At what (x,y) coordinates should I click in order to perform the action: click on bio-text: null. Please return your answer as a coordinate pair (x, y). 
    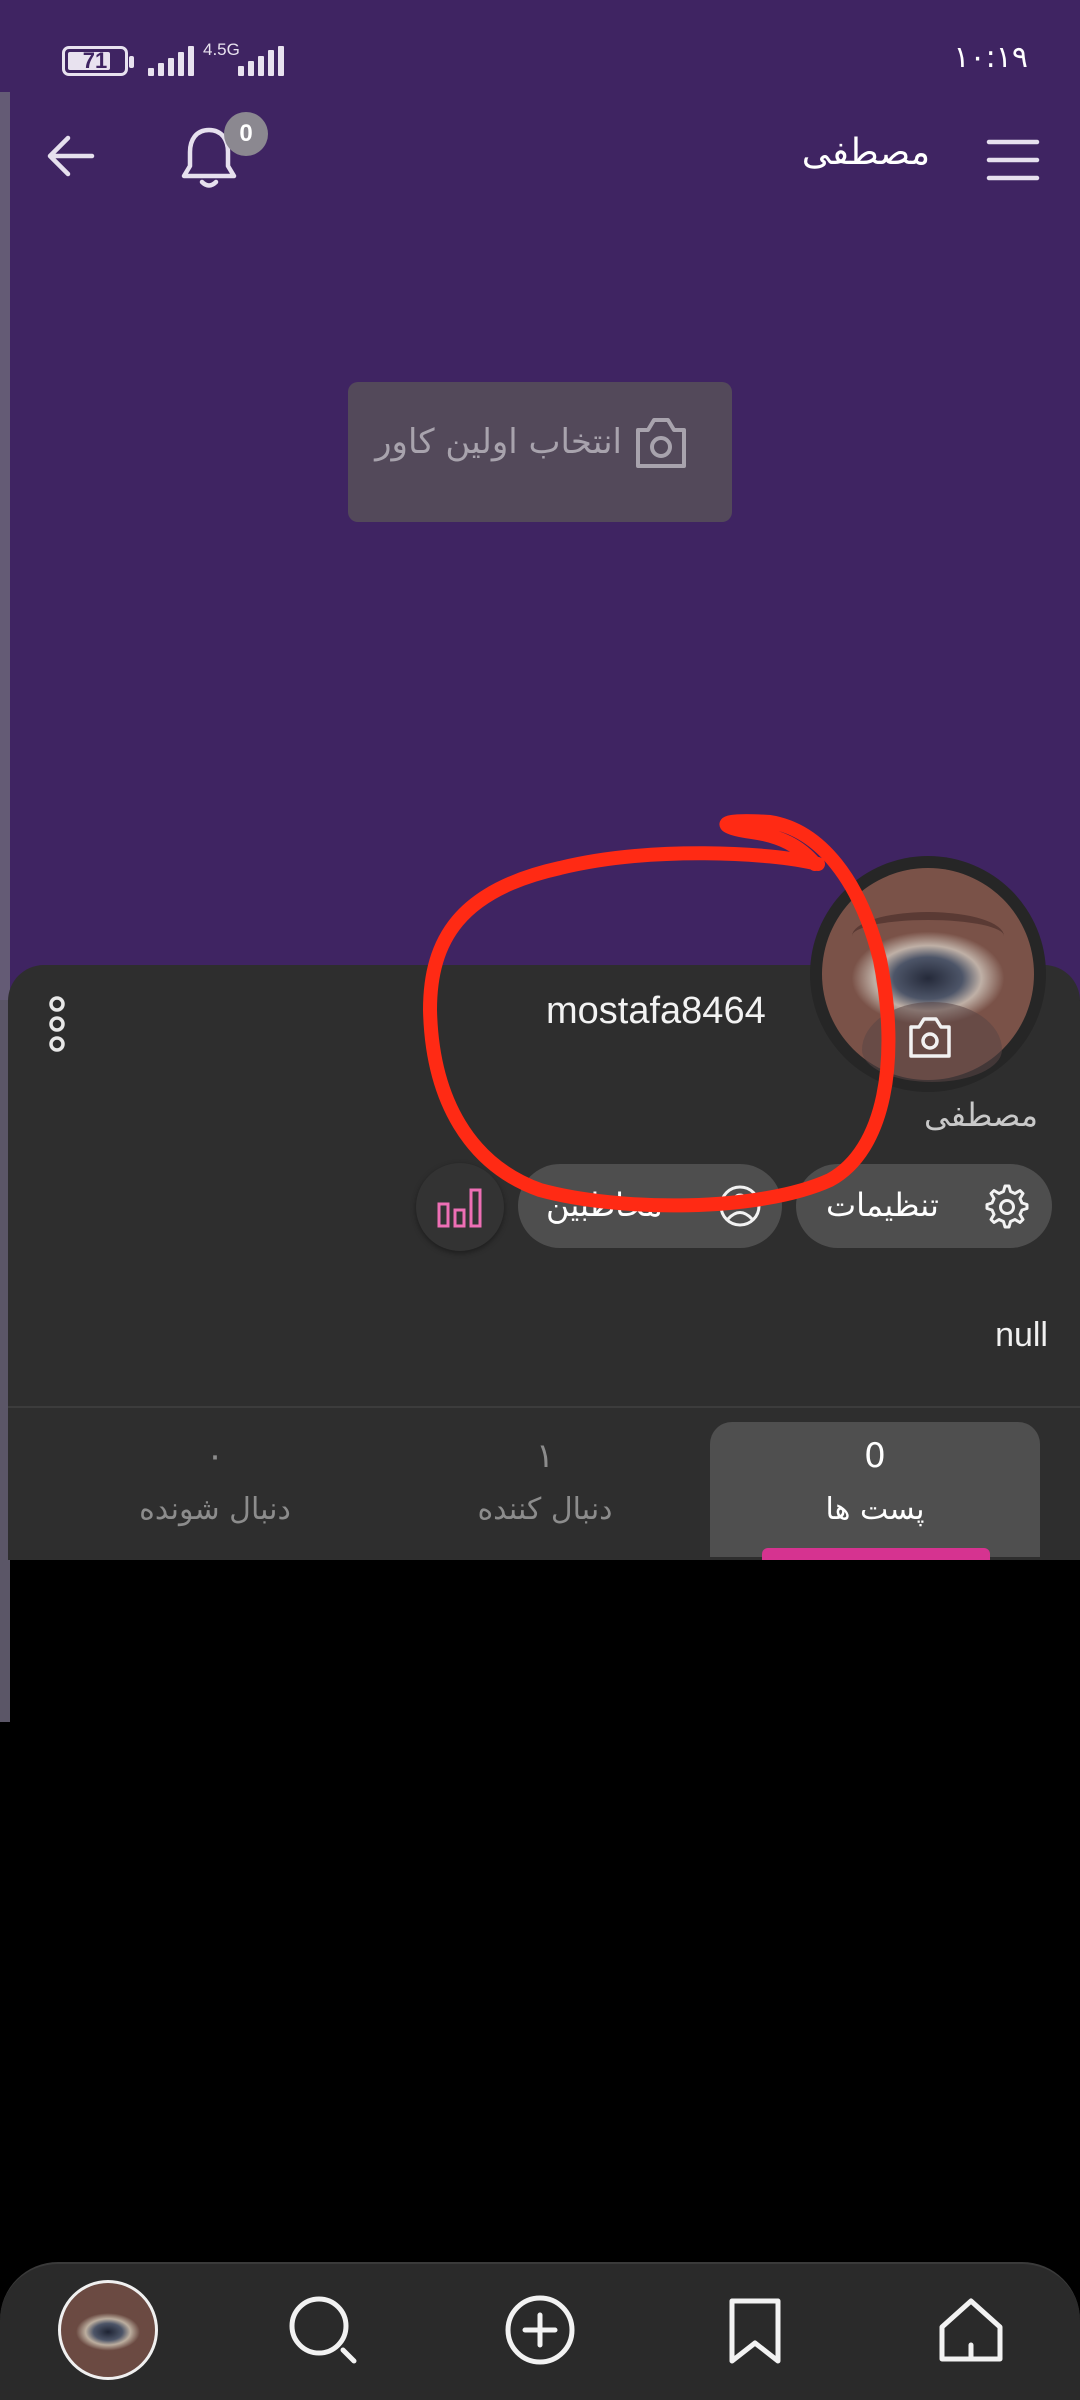
    Looking at the image, I should click on (1021, 1335).